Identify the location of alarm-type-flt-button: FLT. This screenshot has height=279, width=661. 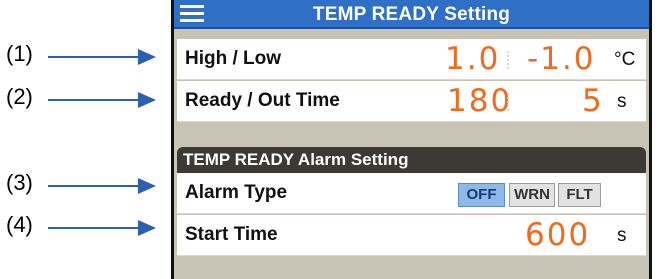
(579, 195).